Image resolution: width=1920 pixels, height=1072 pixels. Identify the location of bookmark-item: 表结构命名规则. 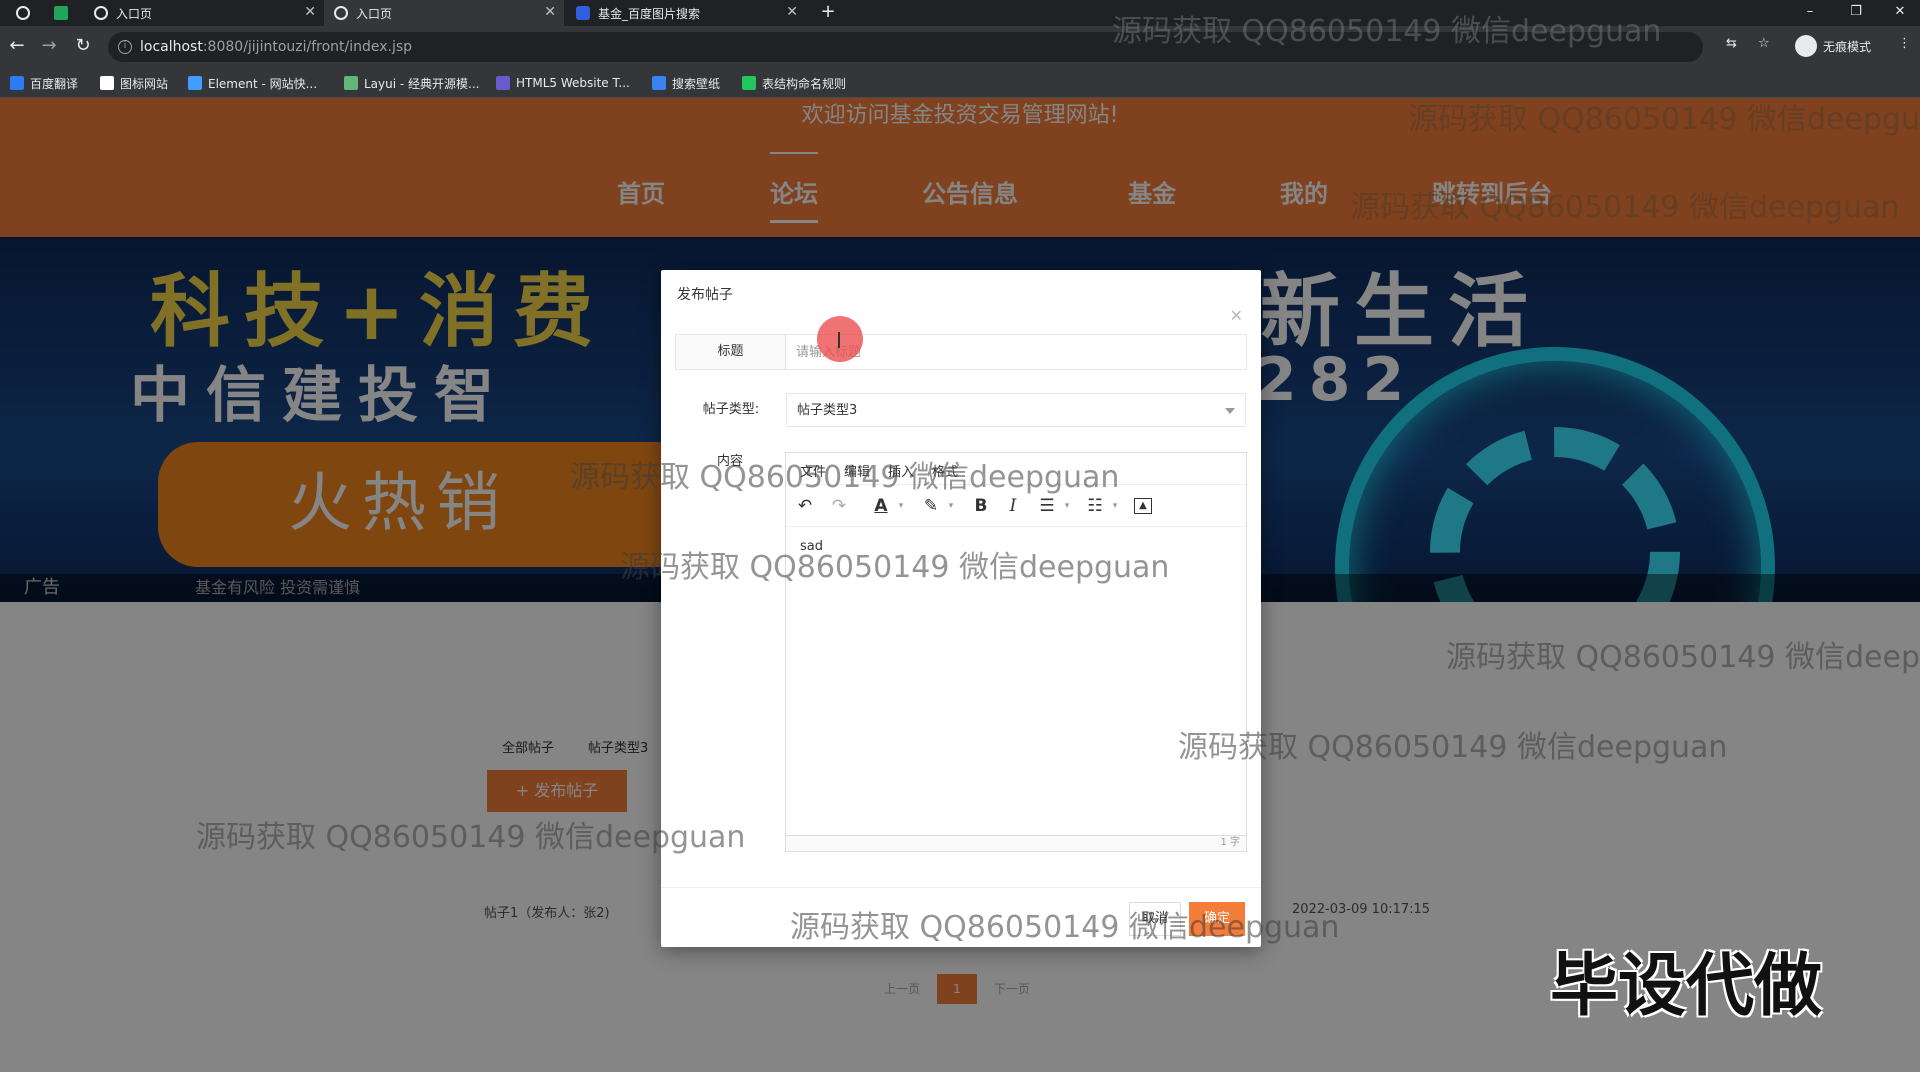
(794, 83).